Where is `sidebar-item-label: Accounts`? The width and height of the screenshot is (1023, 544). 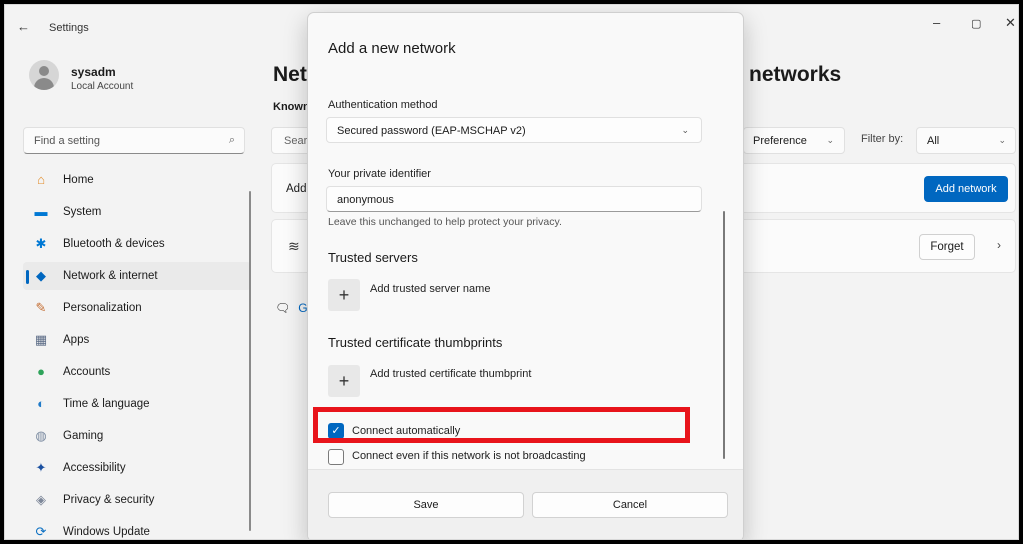 sidebar-item-label: Accounts is located at coordinates (87, 372).